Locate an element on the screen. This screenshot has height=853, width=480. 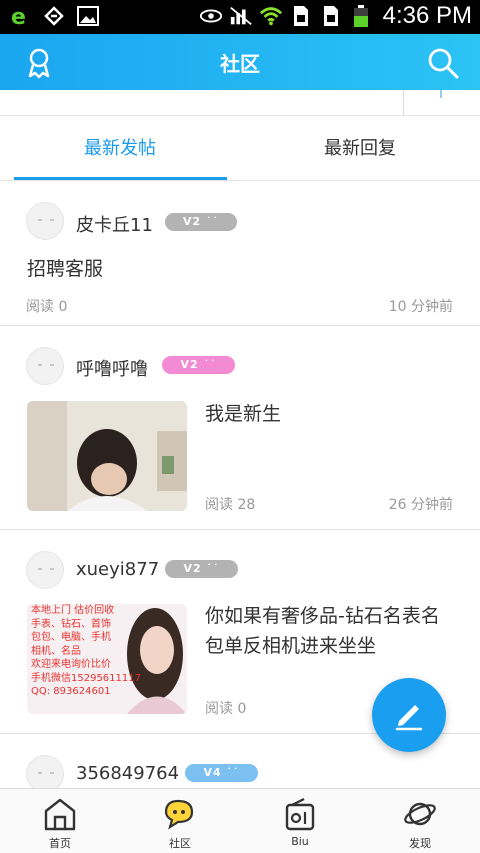
app-header: 社区 is located at coordinates (240, 62).